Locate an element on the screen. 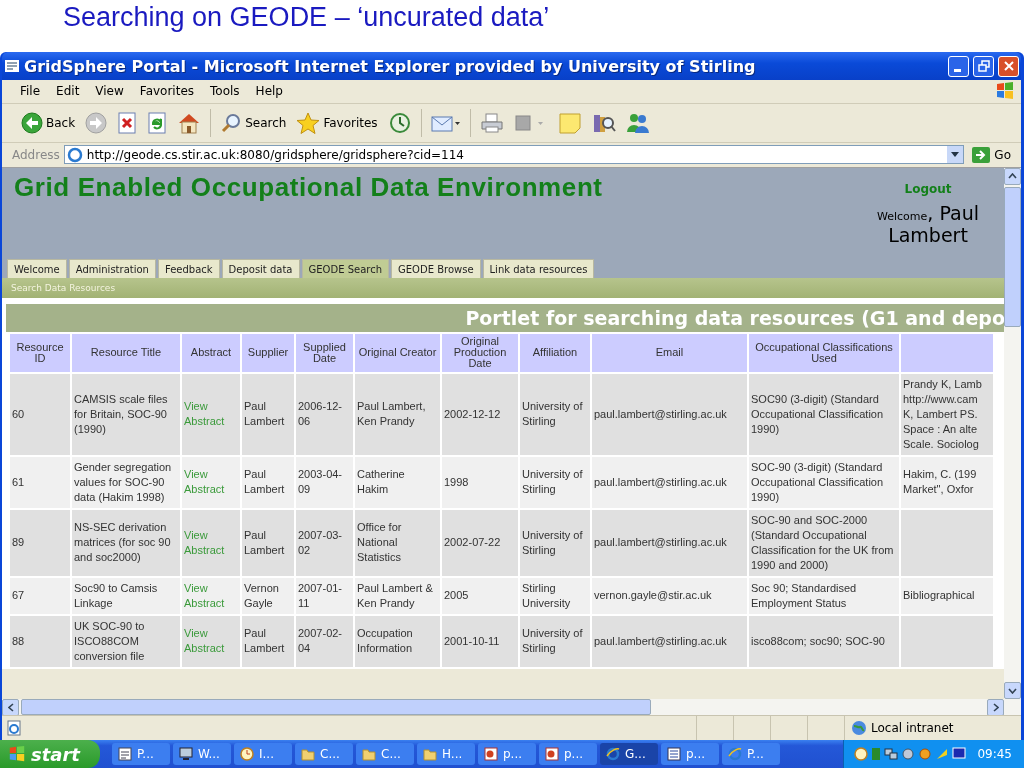  menu-item: Favorites is located at coordinates (167, 91).